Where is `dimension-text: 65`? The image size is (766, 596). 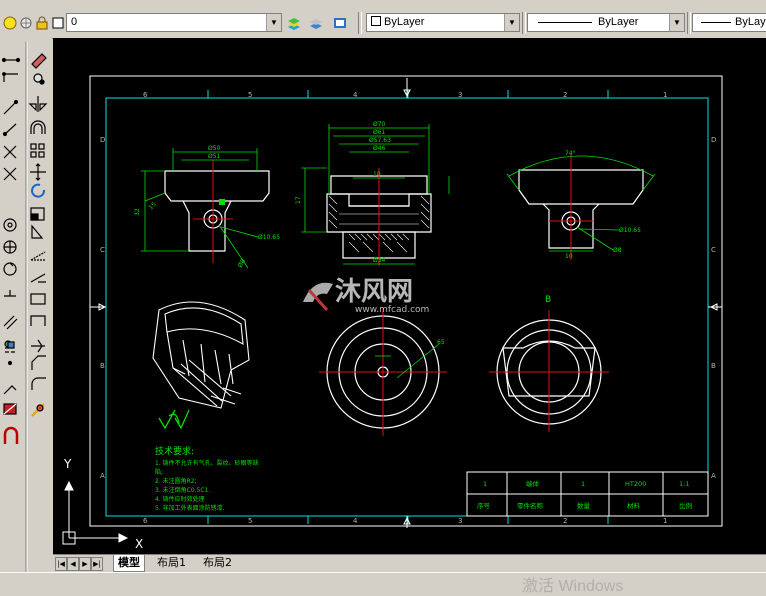
dimension-text: 65 is located at coordinates (441, 342).